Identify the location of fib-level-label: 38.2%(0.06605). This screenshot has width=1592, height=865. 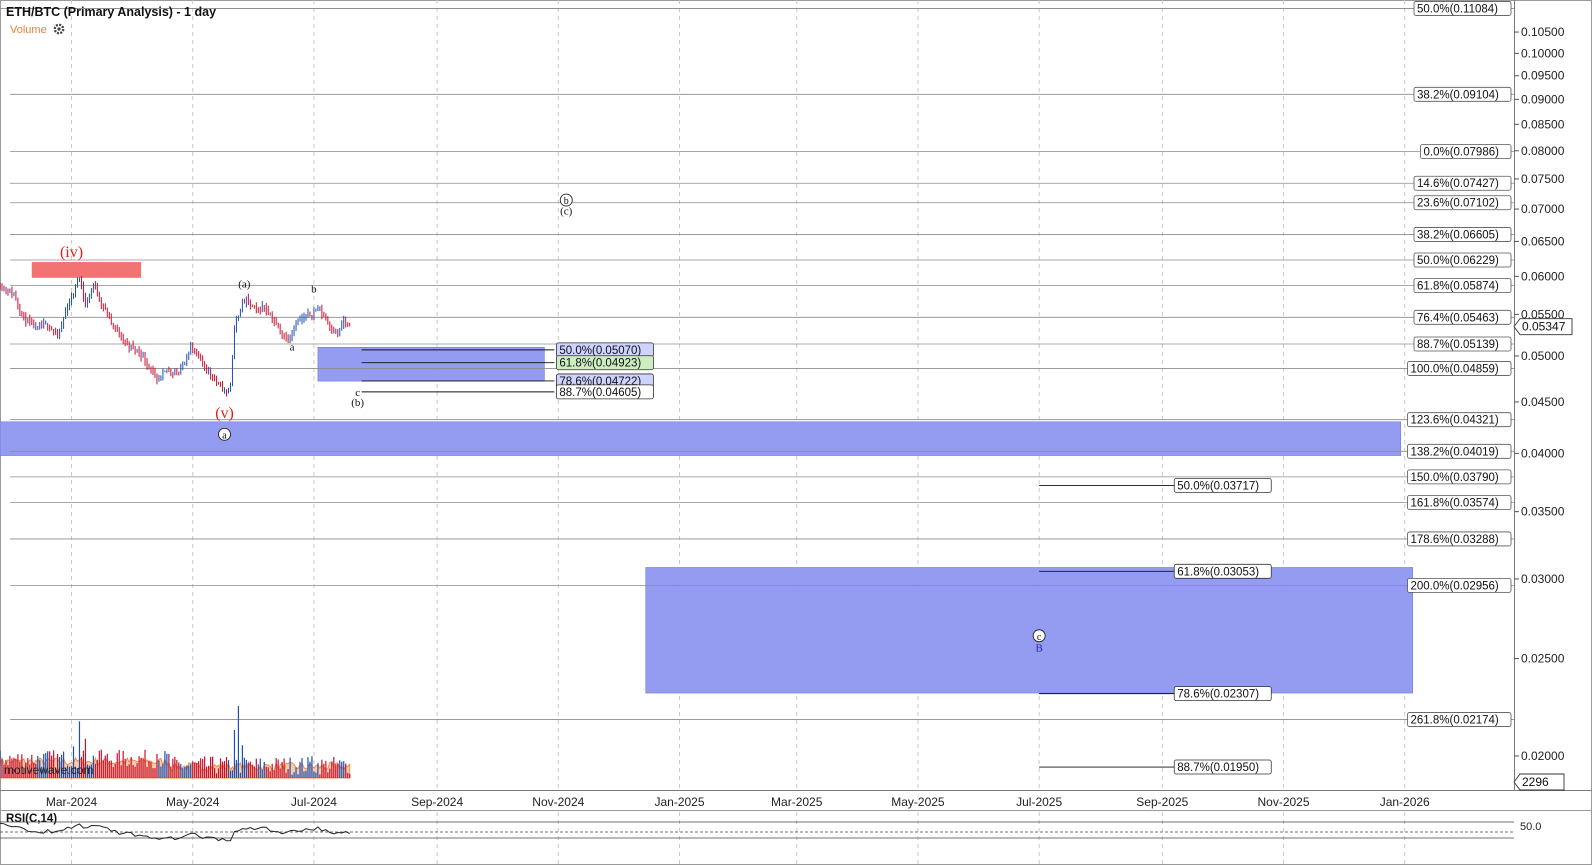
(1458, 235).